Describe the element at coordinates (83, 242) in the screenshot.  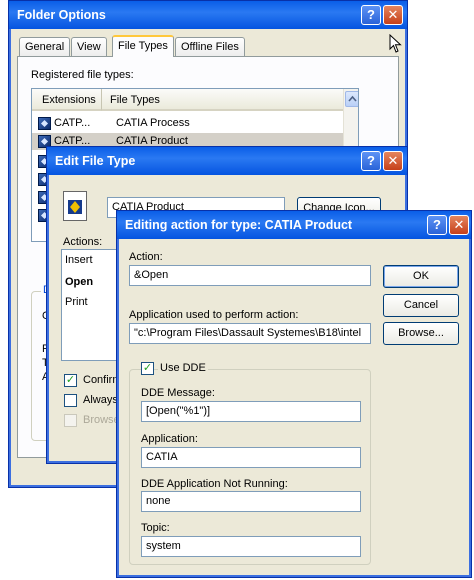
I see `actions-label: Actions:` at that location.